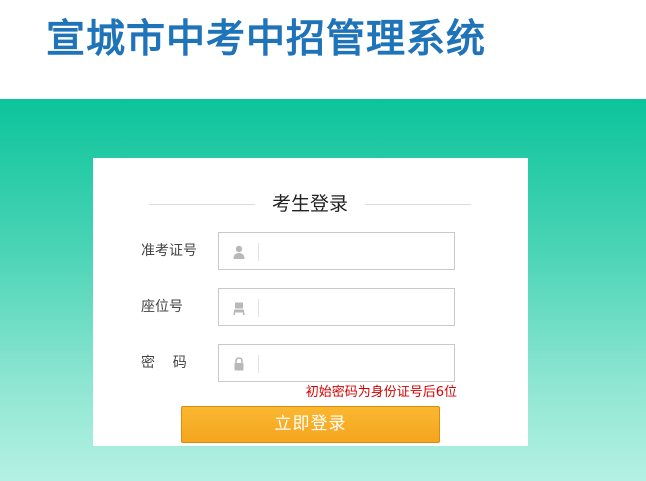  I want to click on seat-number-label: 座位号, so click(162, 307).